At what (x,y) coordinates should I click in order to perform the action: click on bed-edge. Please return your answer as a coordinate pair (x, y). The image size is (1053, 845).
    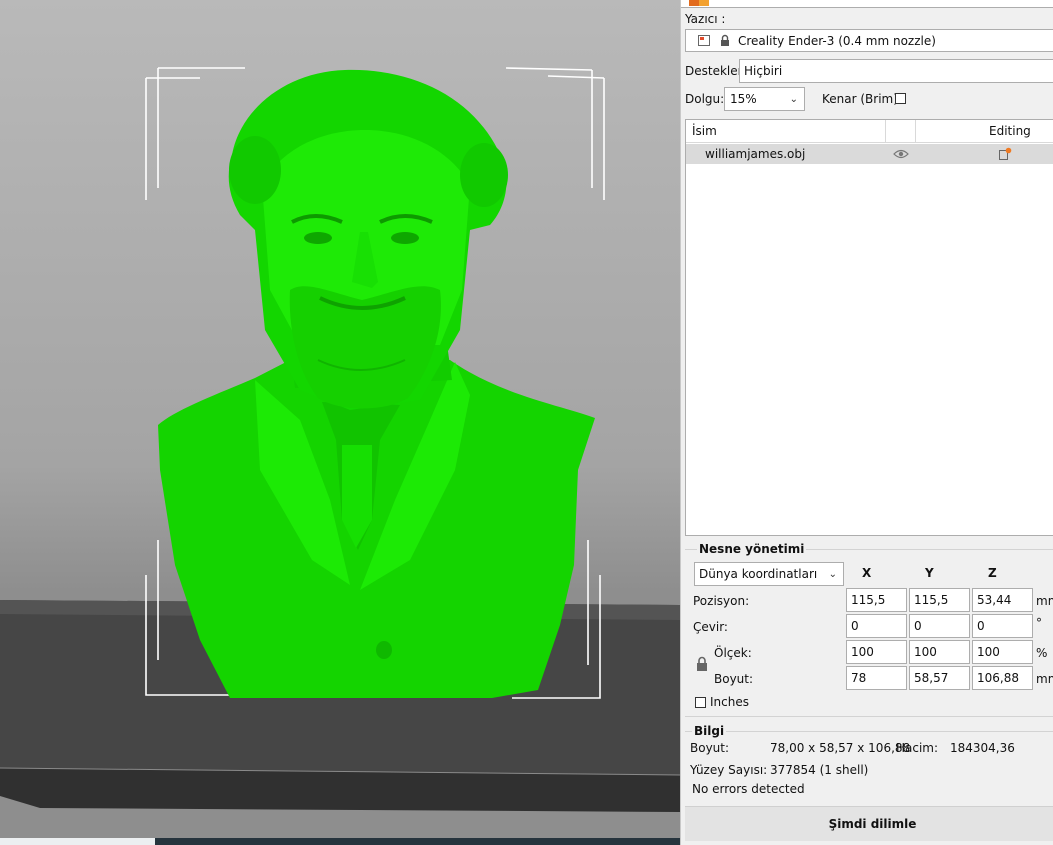
    Looking at the image, I should click on (340, 790).